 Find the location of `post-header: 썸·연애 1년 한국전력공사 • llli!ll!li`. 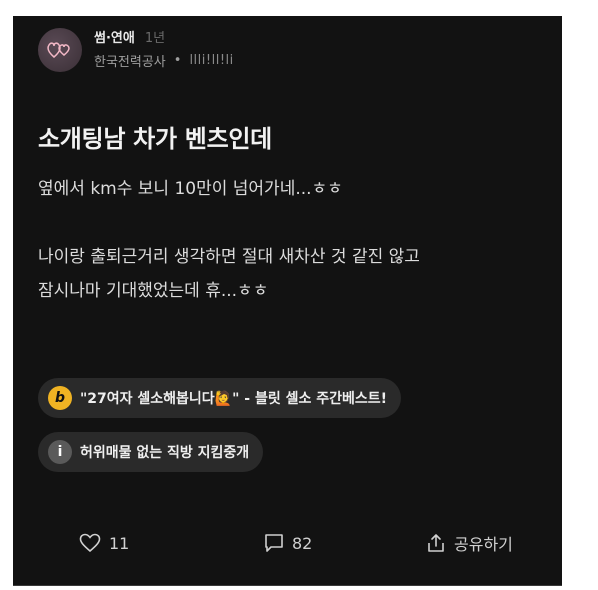

post-header: 썸·연애 1년 한국전력공사 • llli!ll!li is located at coordinates (288, 50).